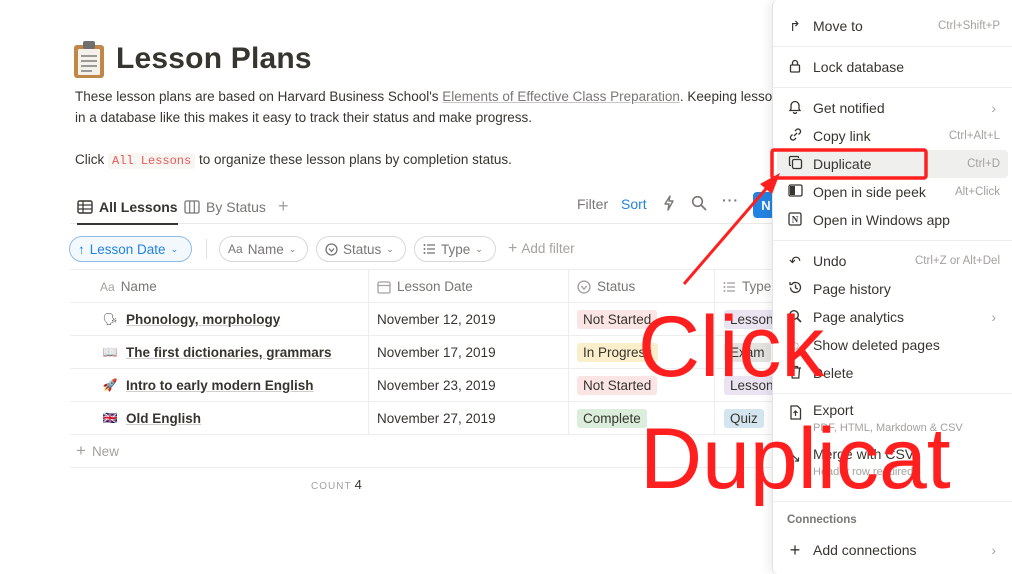 The height and width of the screenshot is (574, 1012). What do you see at coordinates (283, 206) in the screenshot?
I see `add-view-plus-icon: +` at bounding box center [283, 206].